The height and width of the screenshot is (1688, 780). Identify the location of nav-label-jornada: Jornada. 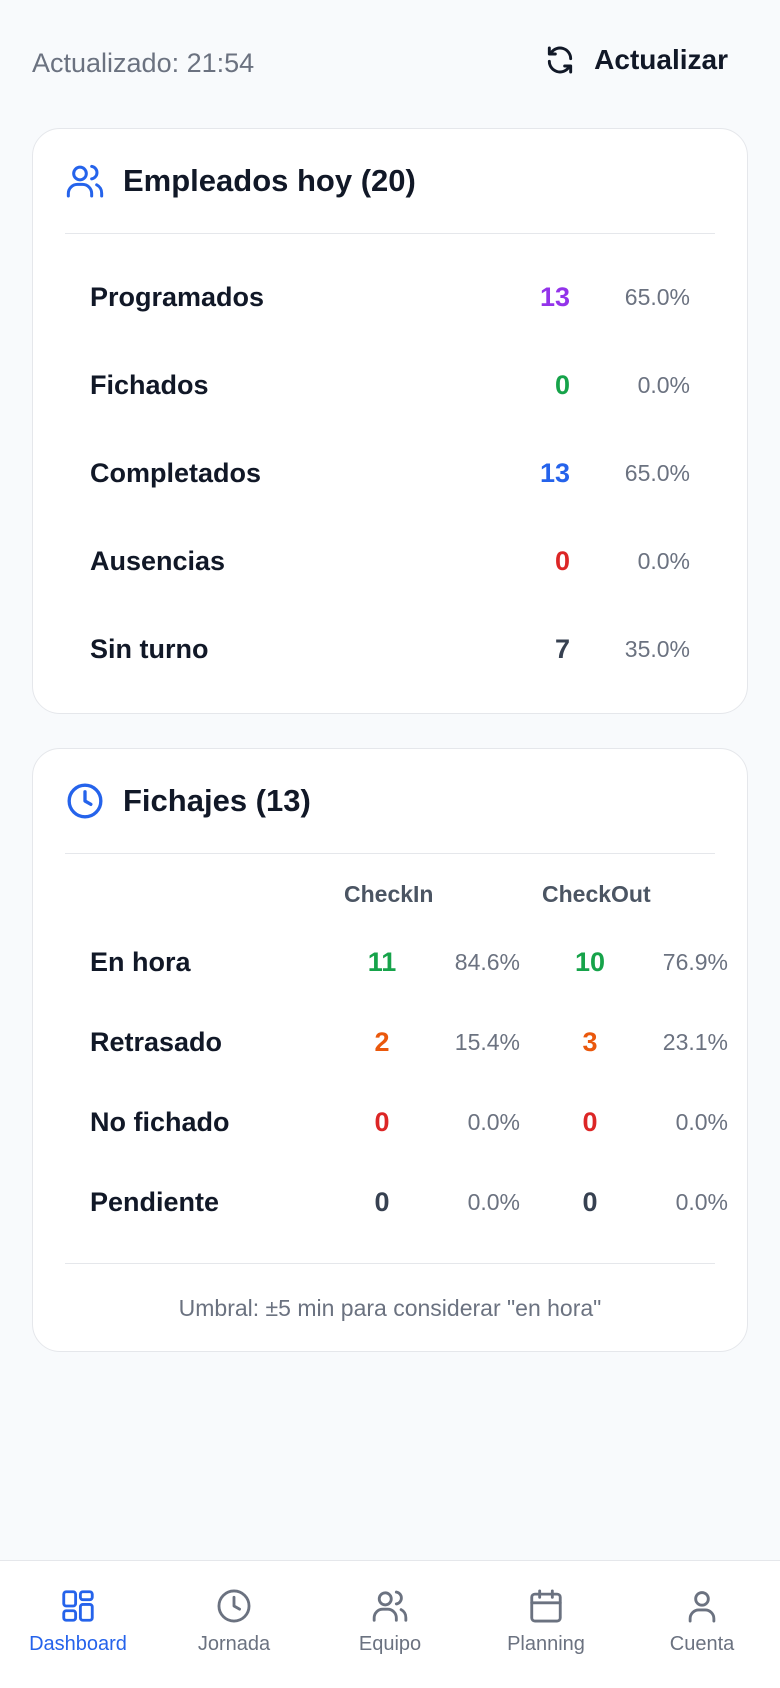
(234, 1644).